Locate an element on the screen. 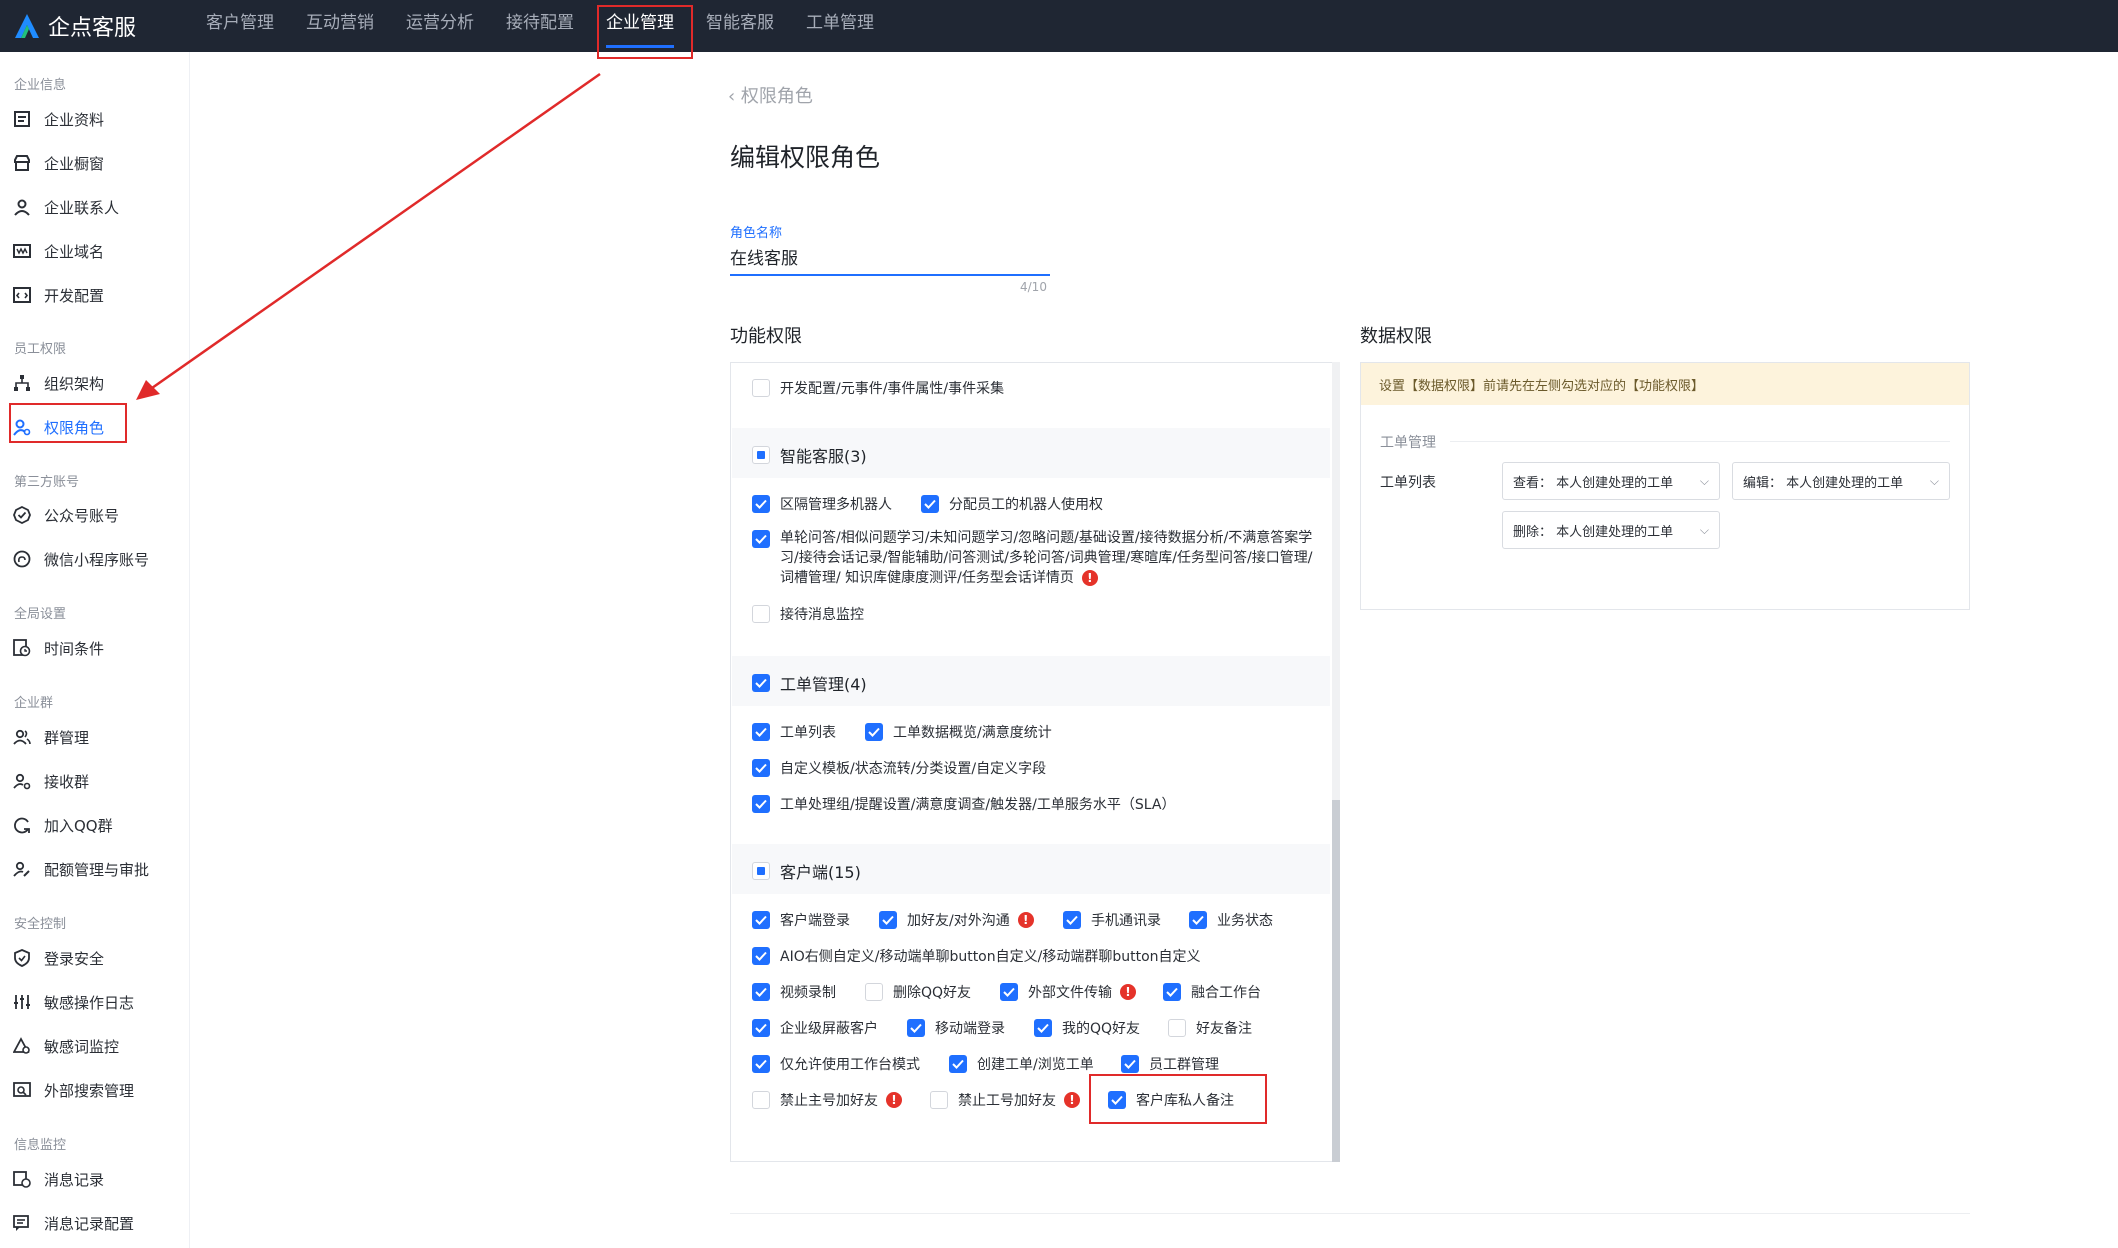 The height and width of the screenshot is (1248, 2118). role-name-input: 在线客服 is located at coordinates (764, 256).